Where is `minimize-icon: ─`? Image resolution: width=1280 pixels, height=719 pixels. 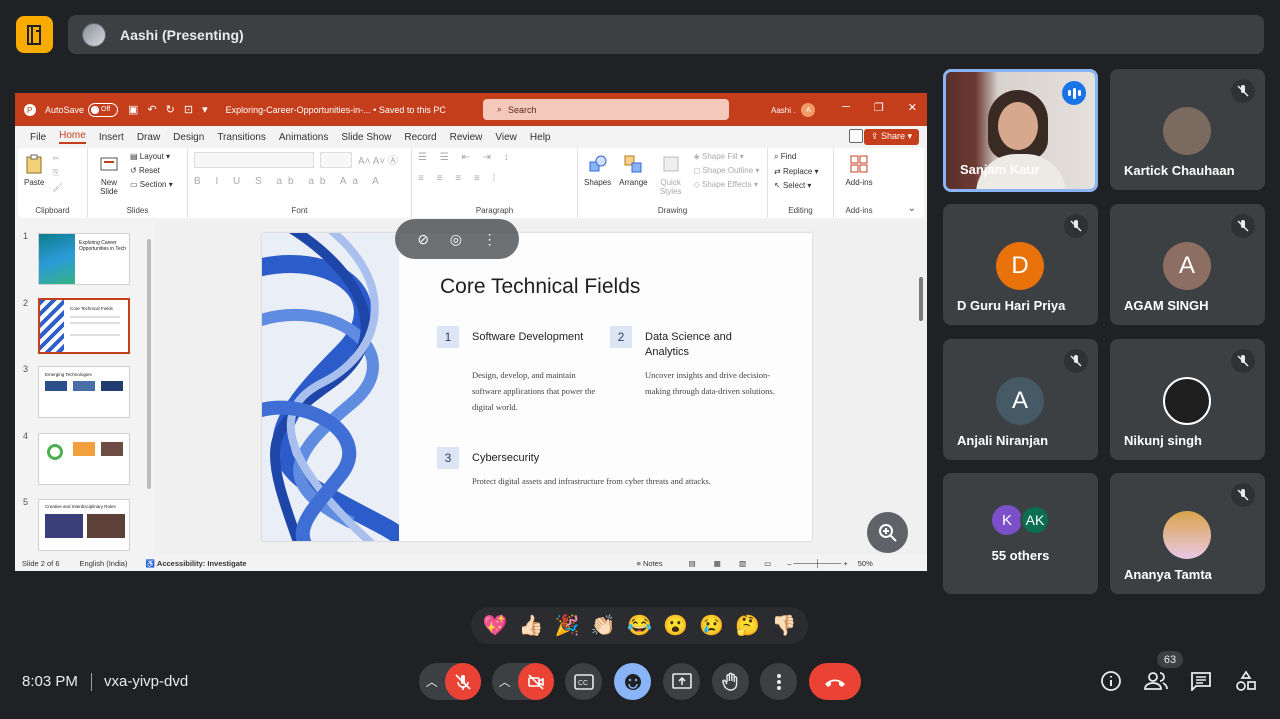
minimize-icon: ─ is located at coordinates (846, 107).